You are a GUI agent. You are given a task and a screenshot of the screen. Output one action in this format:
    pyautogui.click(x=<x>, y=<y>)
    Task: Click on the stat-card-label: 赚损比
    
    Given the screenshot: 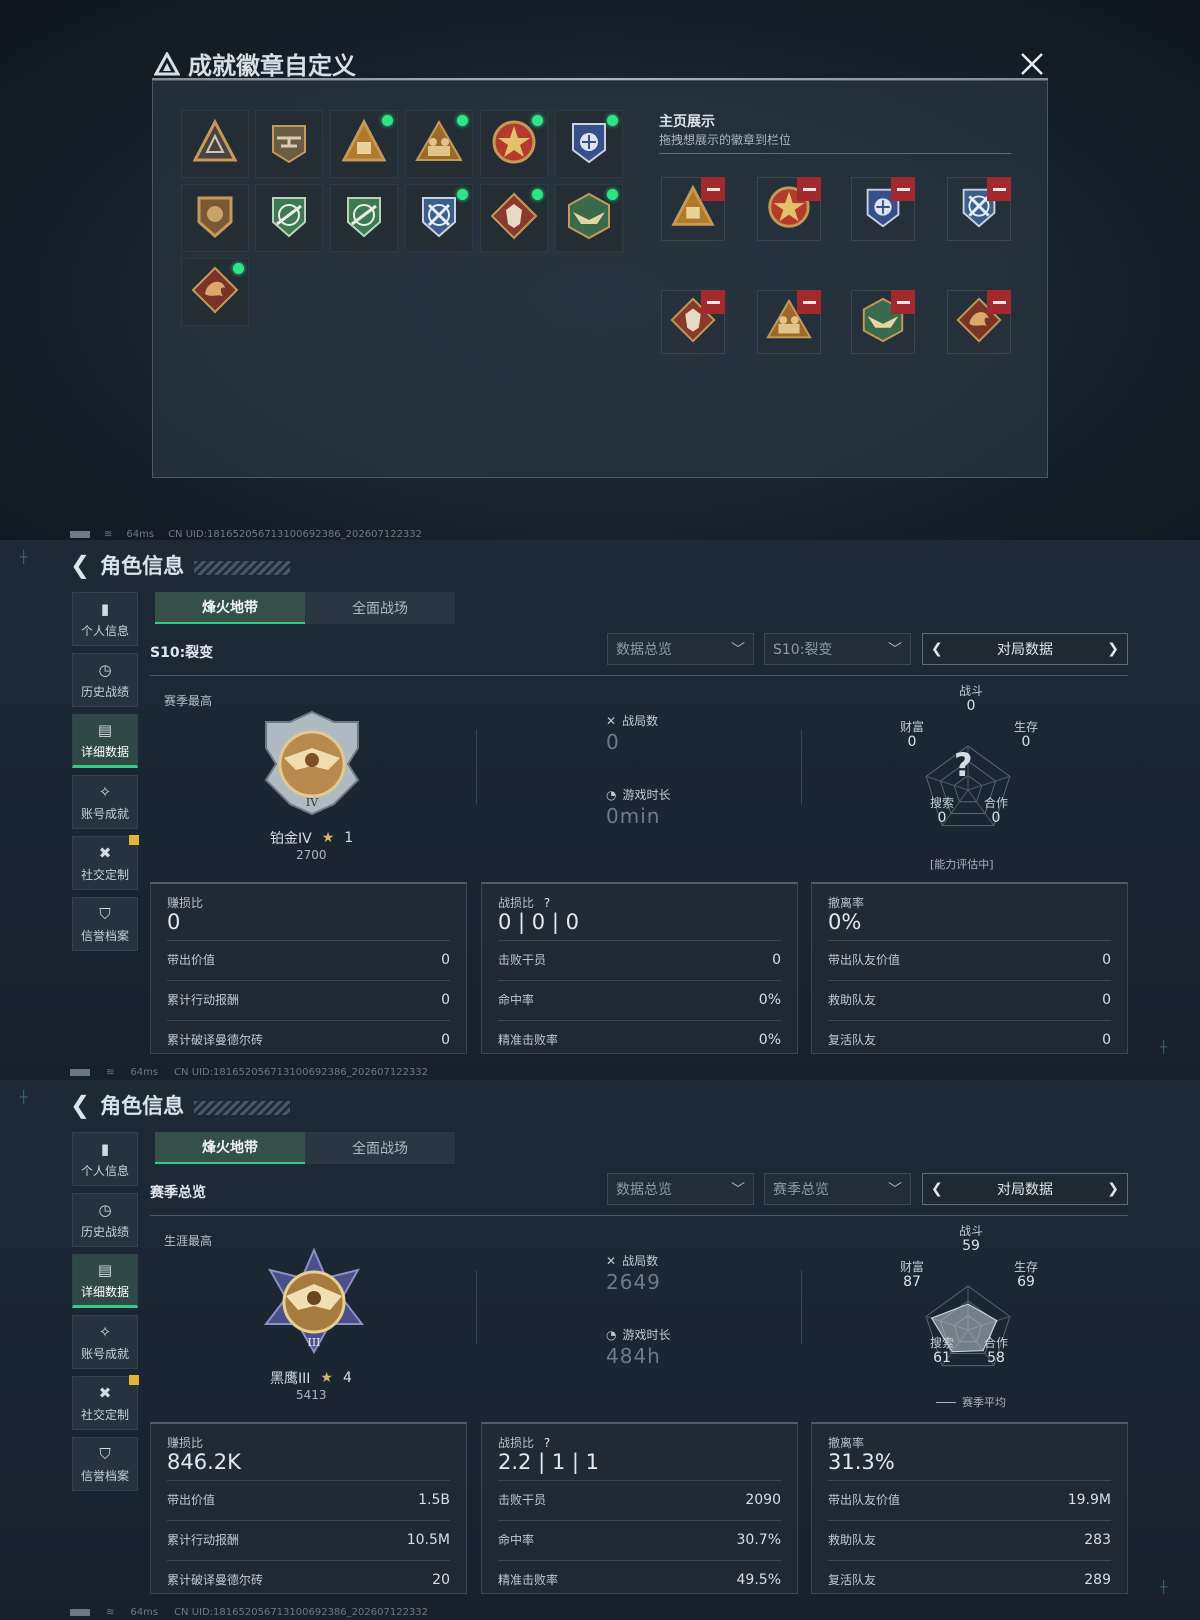 What is the action you would take?
    pyautogui.click(x=185, y=1442)
    